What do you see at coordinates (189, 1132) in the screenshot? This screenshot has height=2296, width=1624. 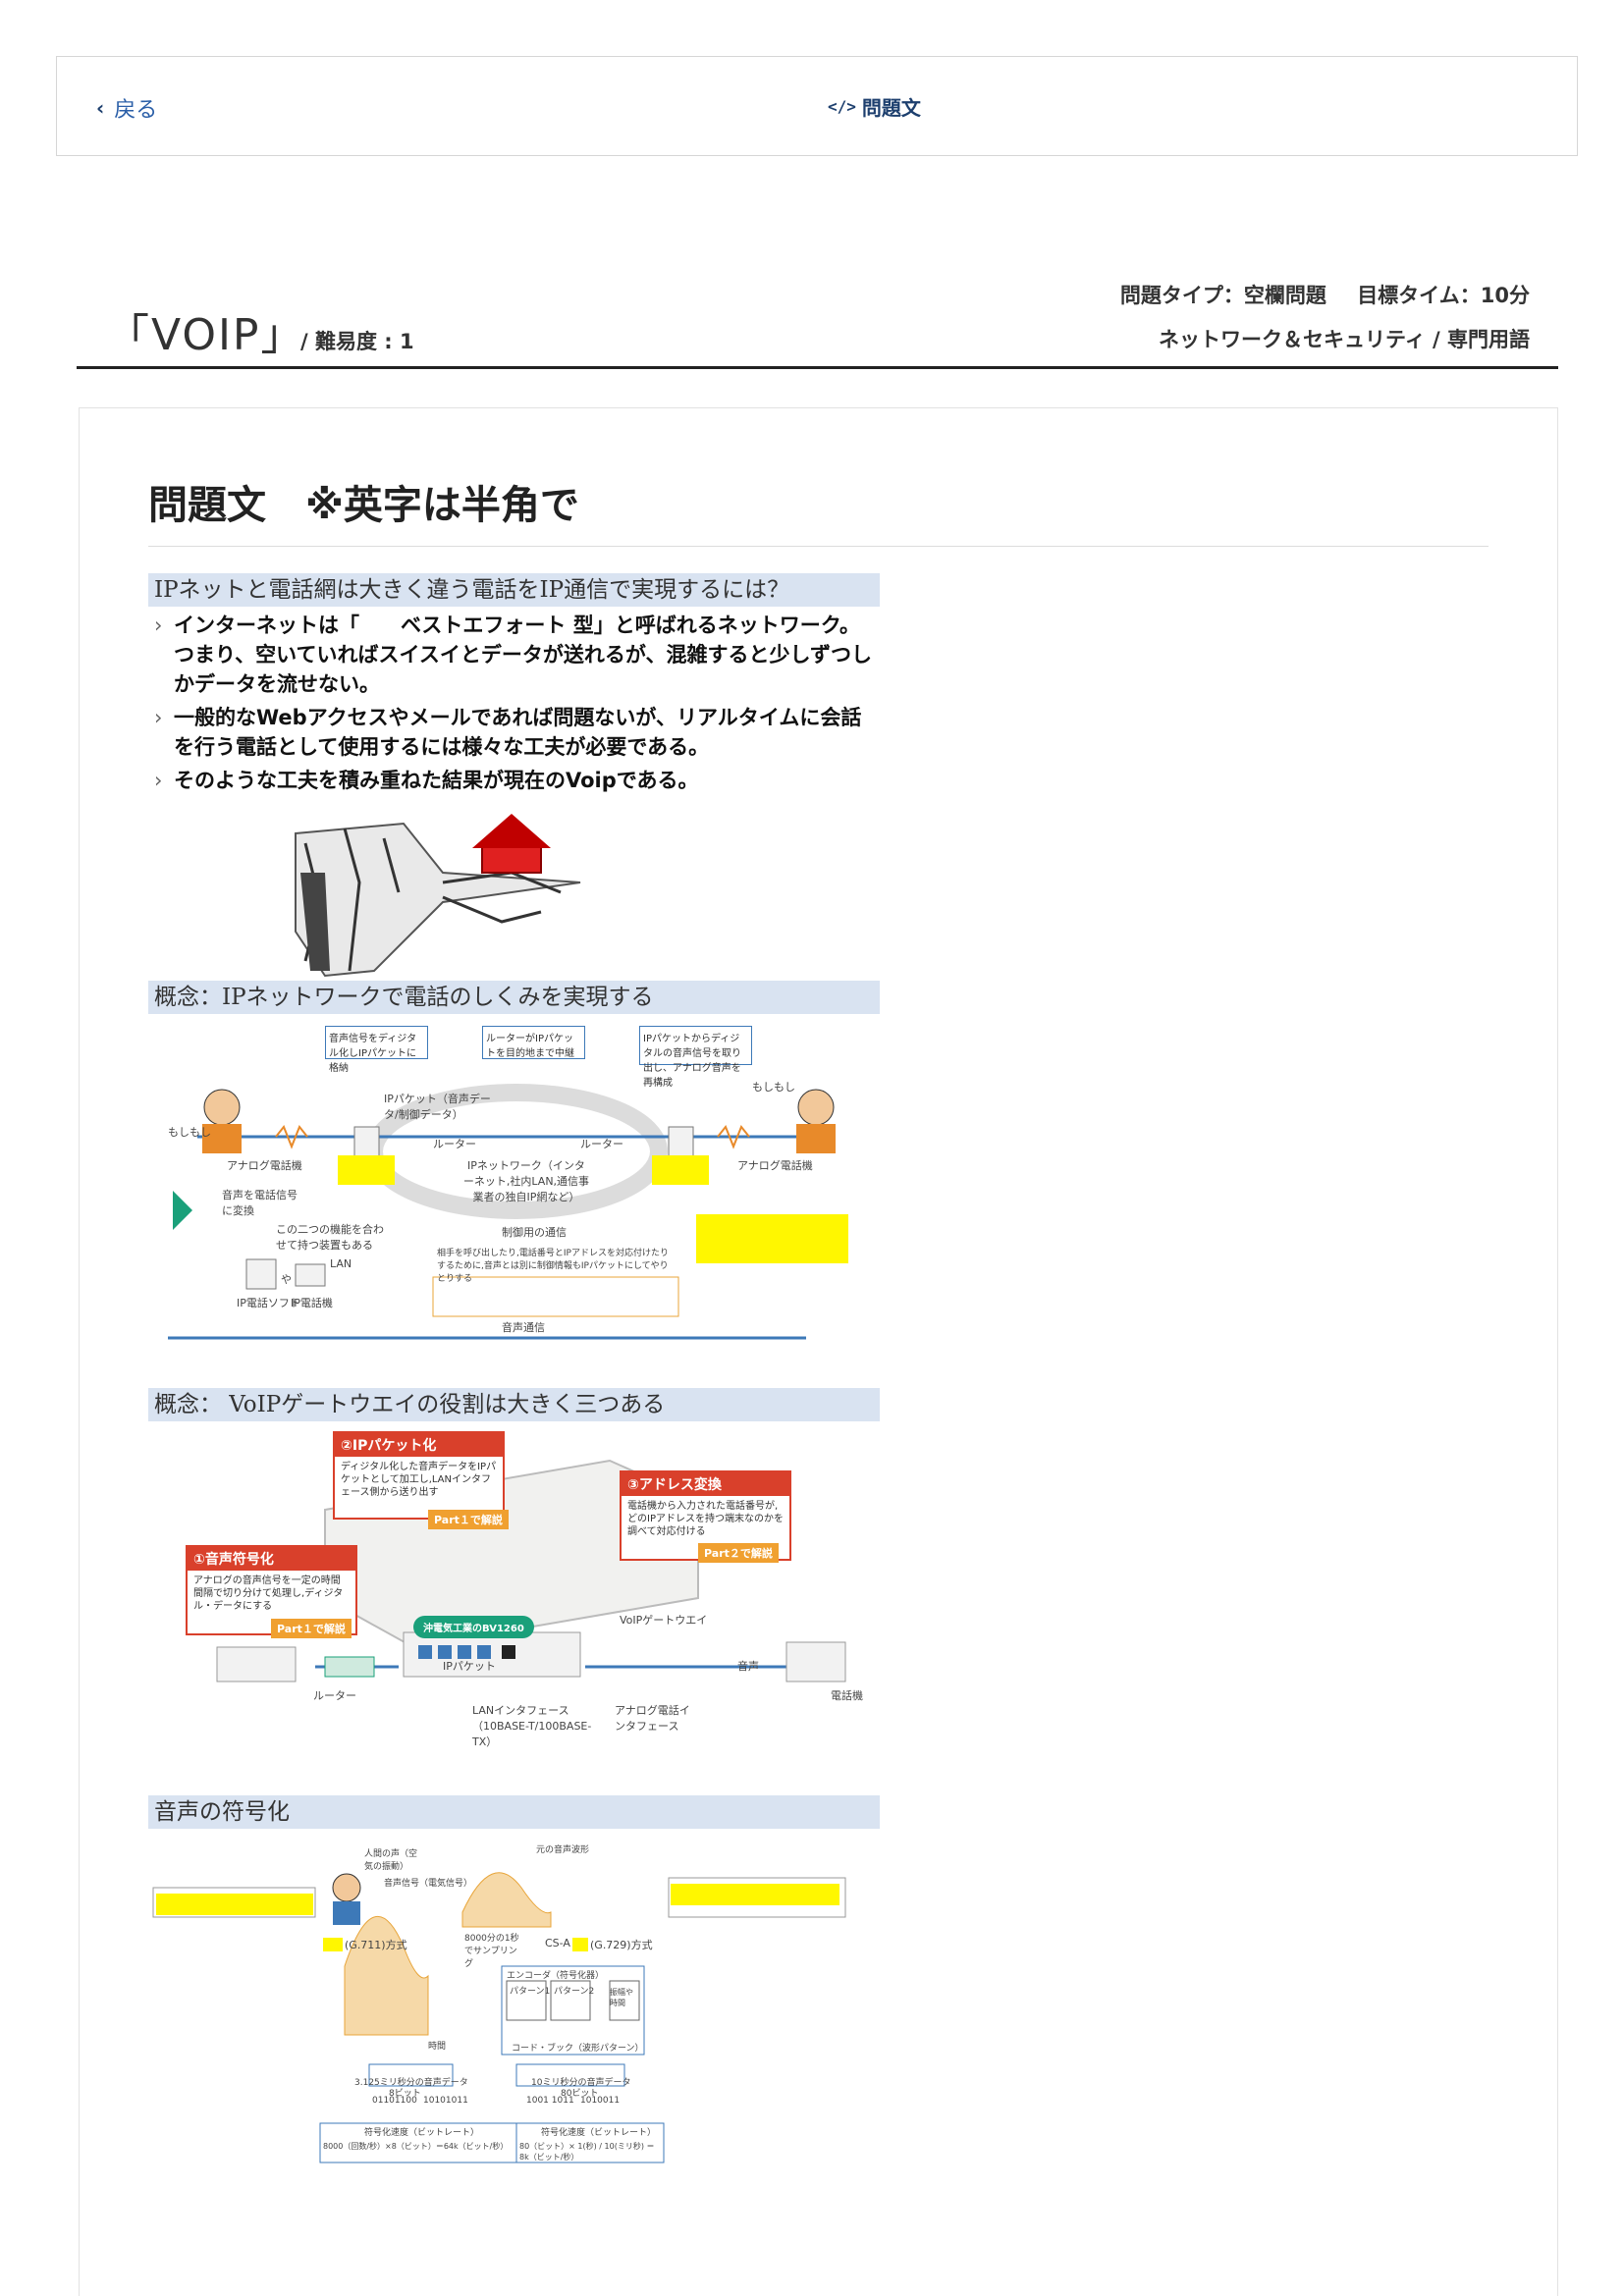 I see `moshimoshi-left: もしもし` at bounding box center [189, 1132].